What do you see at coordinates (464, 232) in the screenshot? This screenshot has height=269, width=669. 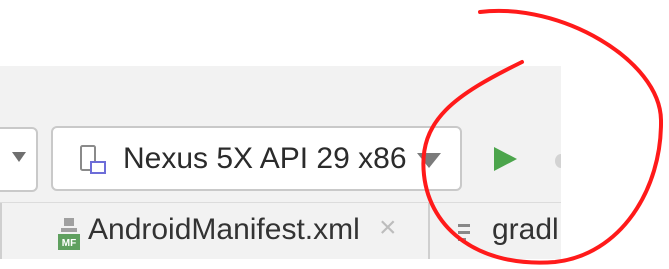 I see `gradle-file-icon` at bounding box center [464, 232].